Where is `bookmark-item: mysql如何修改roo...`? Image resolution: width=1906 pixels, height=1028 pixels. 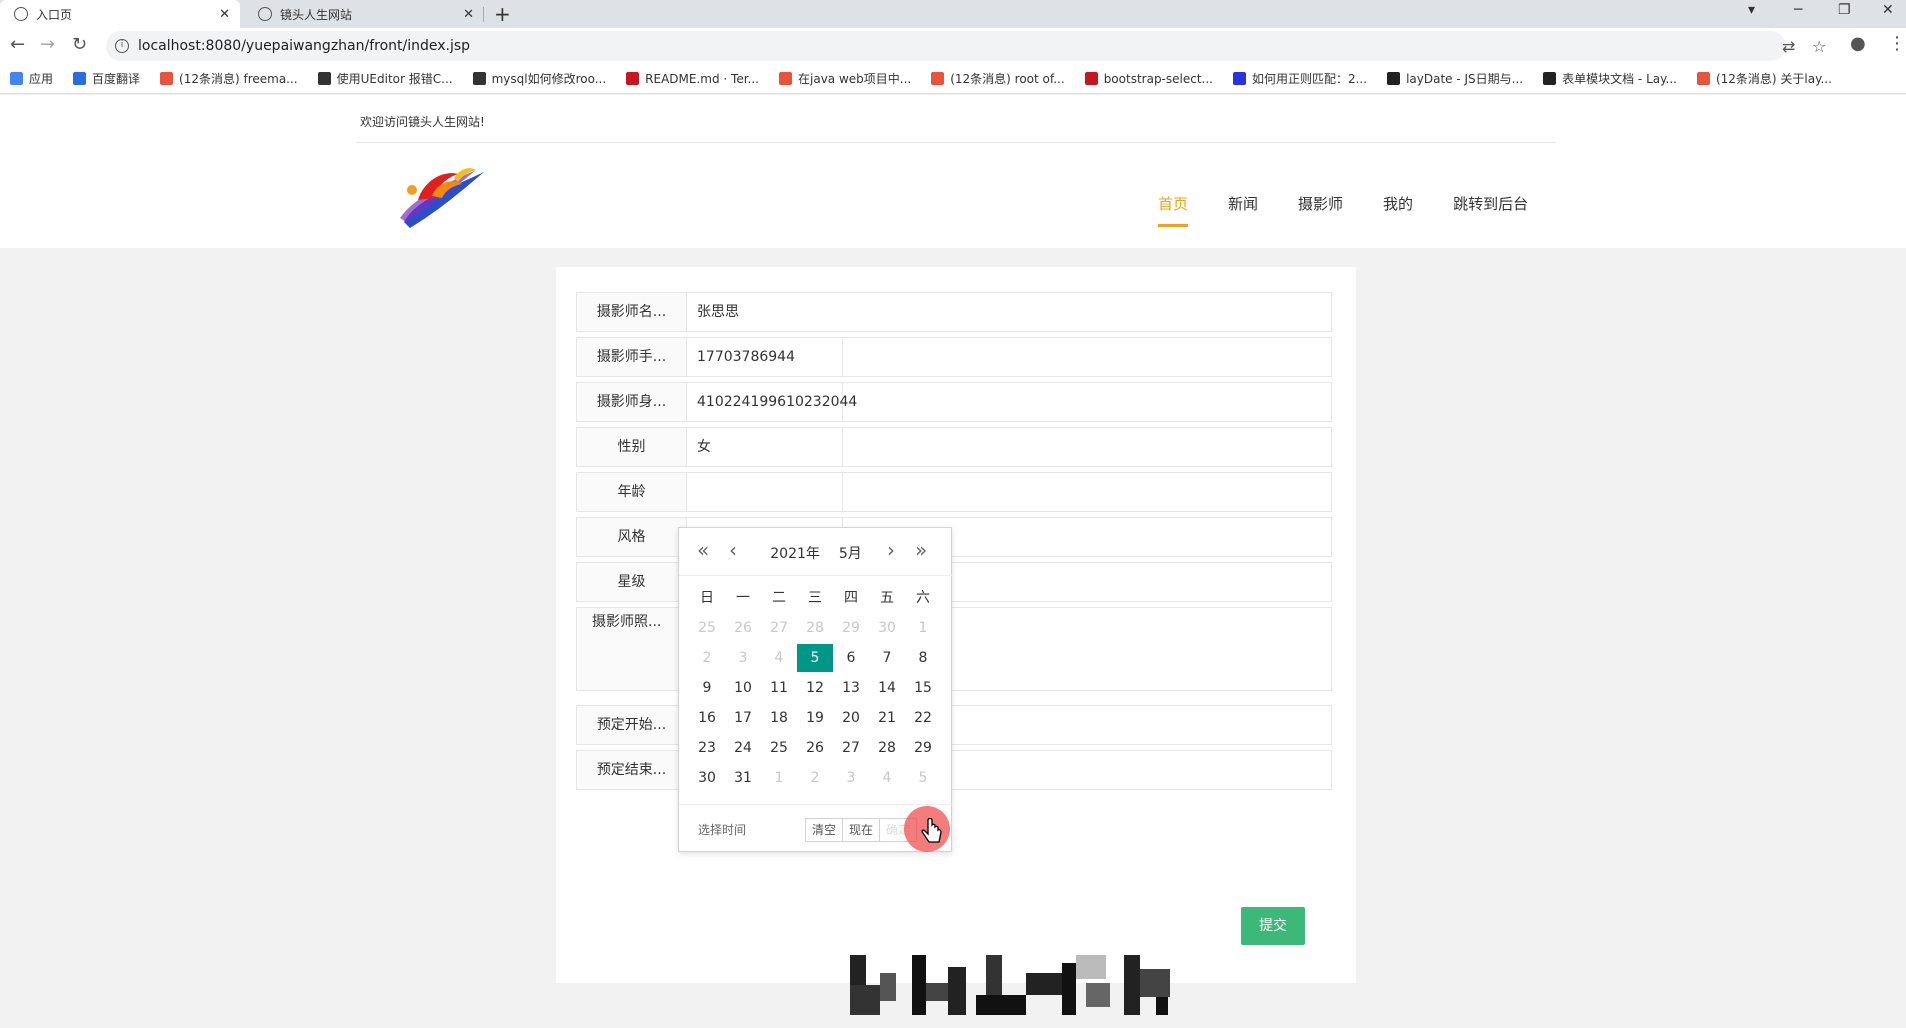 bookmark-item: mysql如何修改roo... is located at coordinates (539, 78).